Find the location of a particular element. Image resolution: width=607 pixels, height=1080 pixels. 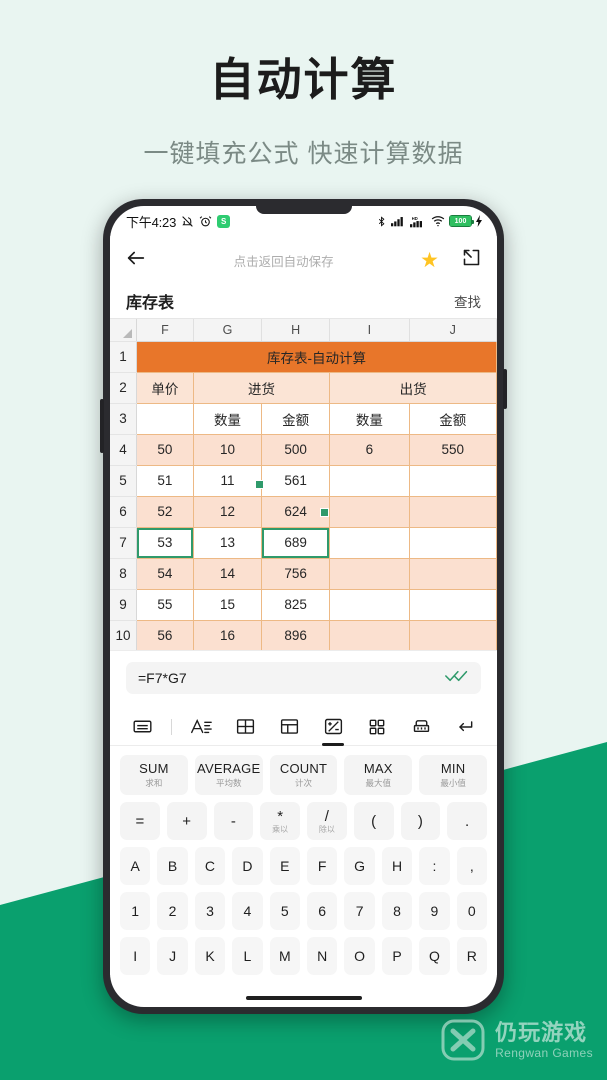

cell-J7 is located at coordinates (453, 543).